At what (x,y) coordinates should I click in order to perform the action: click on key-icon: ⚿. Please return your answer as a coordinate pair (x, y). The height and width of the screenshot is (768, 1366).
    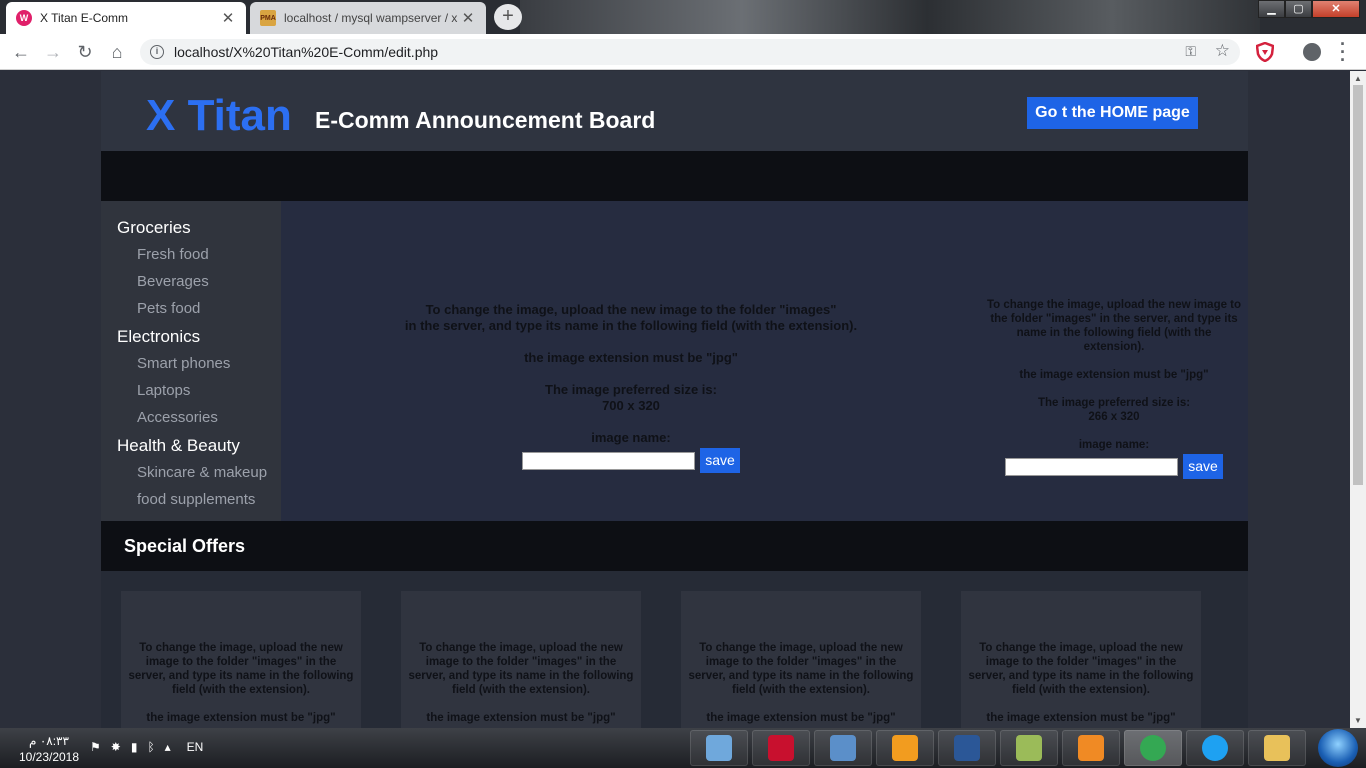
    Looking at the image, I should click on (1190, 51).